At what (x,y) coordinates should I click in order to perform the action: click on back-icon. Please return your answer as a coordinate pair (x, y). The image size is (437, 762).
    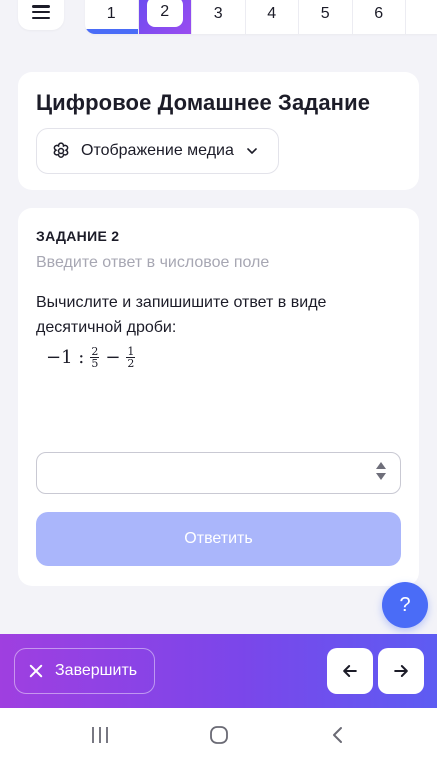
    Looking at the image, I should click on (338, 735).